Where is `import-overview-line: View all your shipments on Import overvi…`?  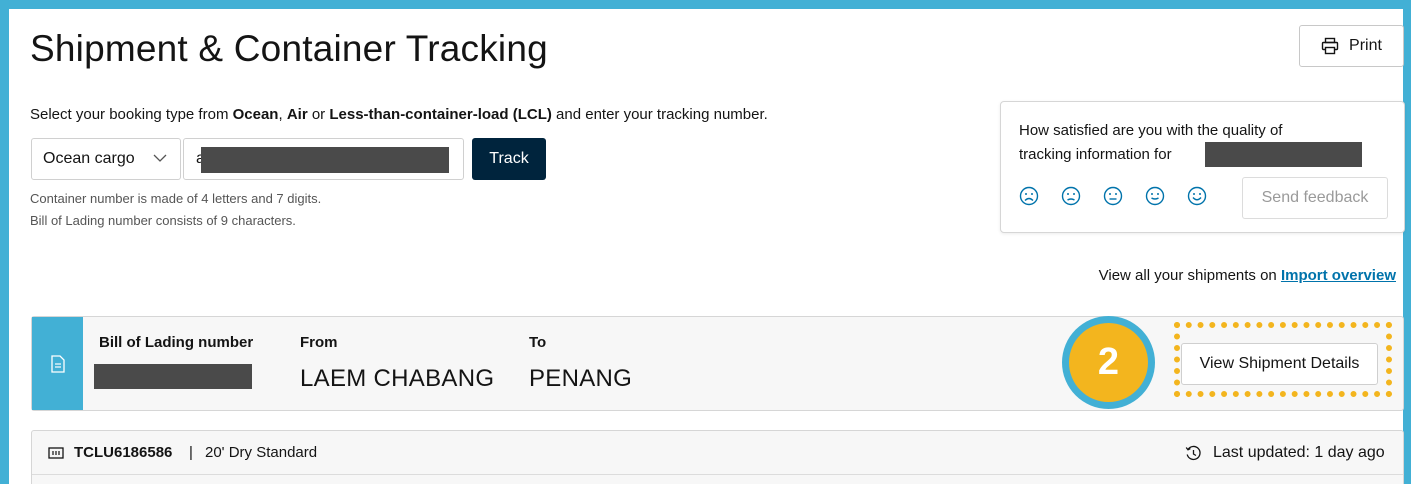 import-overview-line: View all your shipments on Import overvi… is located at coordinates (1247, 275).